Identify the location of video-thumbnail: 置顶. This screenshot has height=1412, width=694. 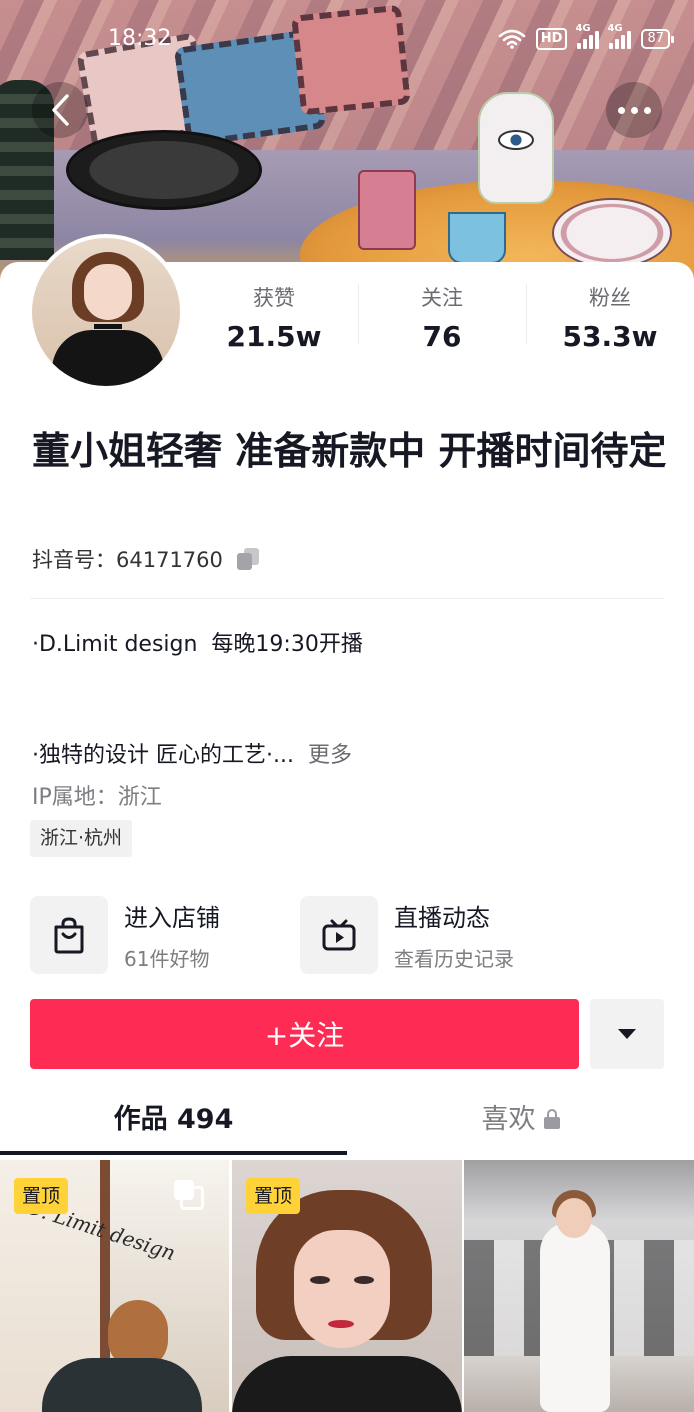
(347, 1286).